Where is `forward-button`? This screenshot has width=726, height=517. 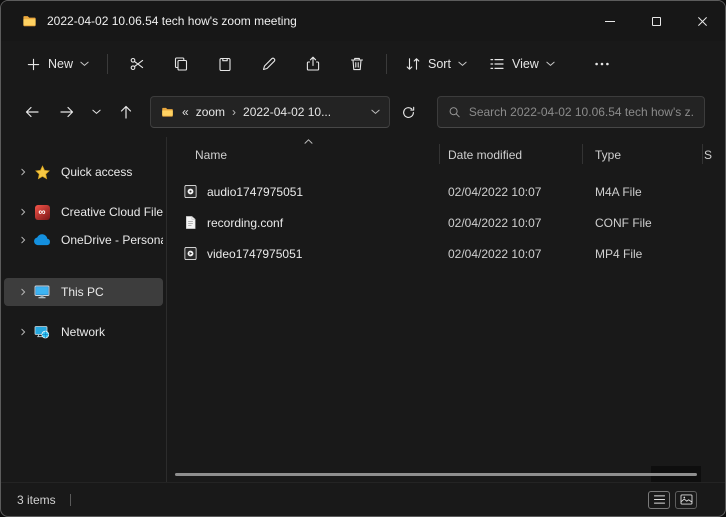 forward-button is located at coordinates (66, 112).